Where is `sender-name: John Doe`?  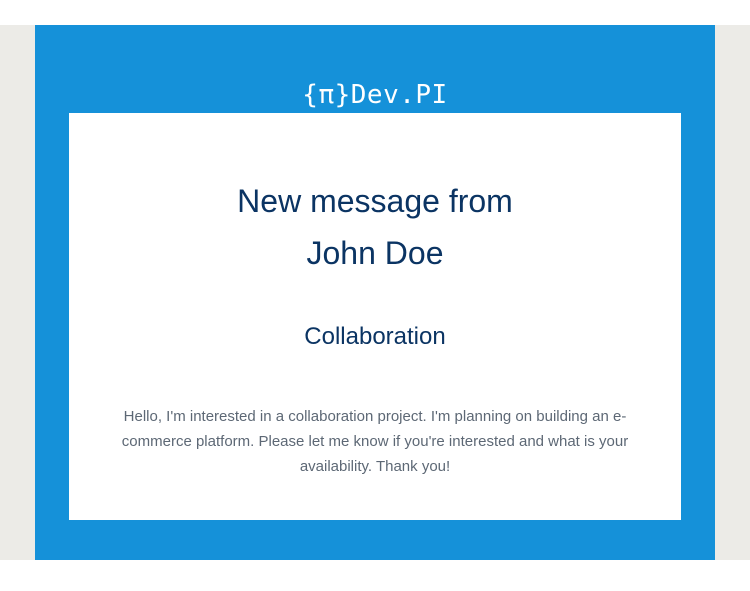
sender-name: John Doe is located at coordinates (375, 253).